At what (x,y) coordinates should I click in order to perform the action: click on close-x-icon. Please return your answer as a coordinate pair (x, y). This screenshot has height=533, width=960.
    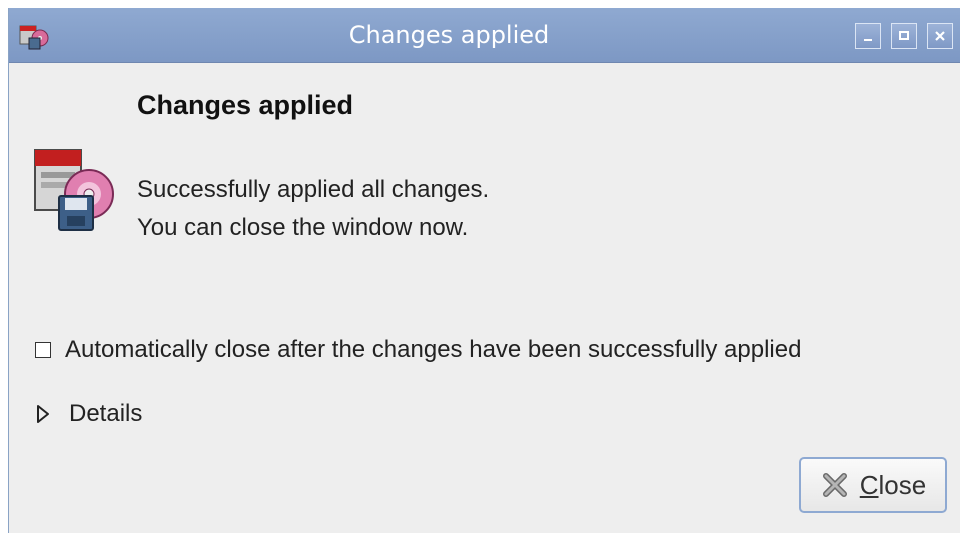
    Looking at the image, I should click on (834, 485).